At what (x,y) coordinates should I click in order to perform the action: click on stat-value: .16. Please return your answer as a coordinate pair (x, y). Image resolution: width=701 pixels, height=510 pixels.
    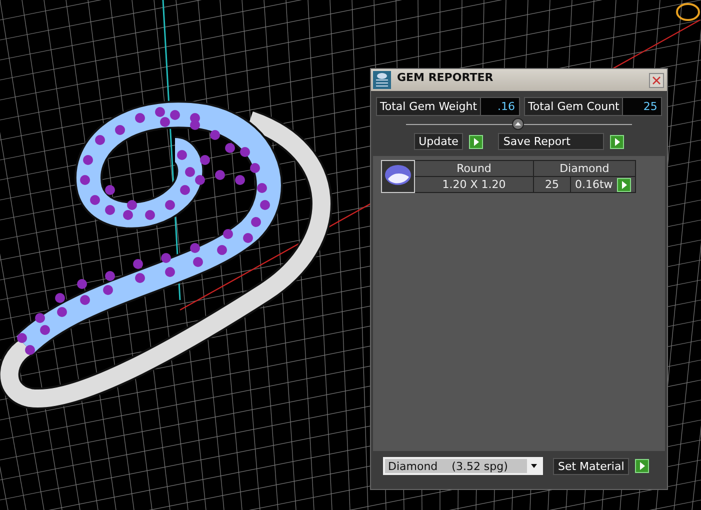
    Looking at the image, I should click on (500, 106).